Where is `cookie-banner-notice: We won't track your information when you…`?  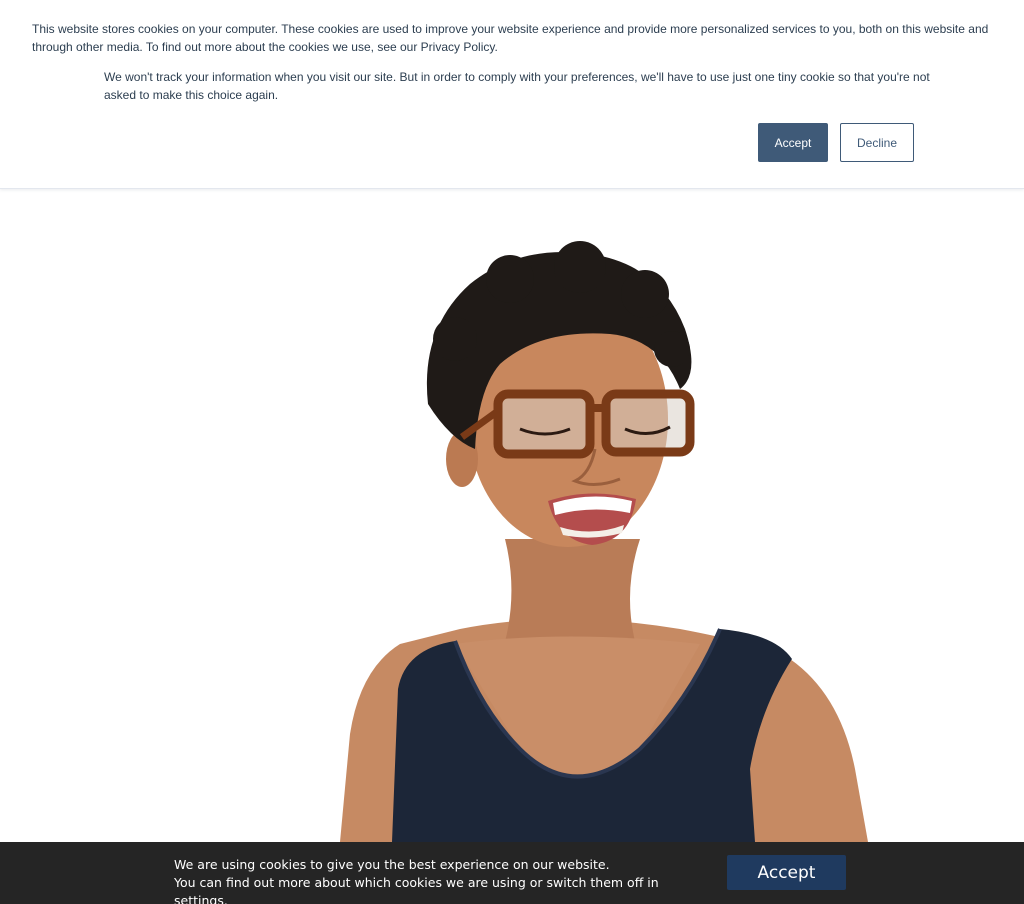
cookie-banner-notice: We won't track your information when you… is located at coordinates (517, 86).